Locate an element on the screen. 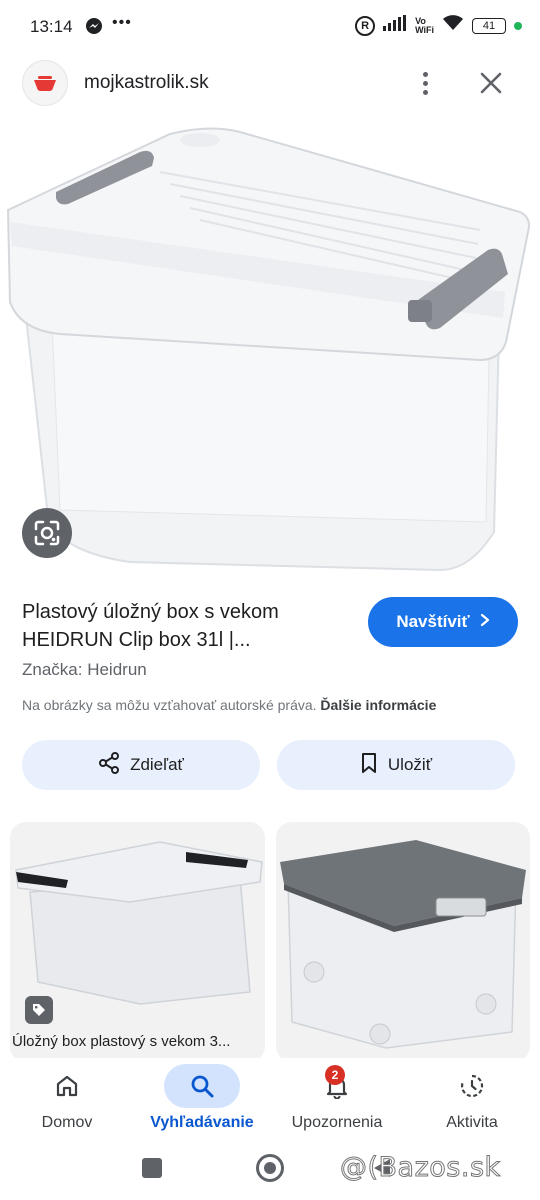 The image size is (540, 1200). site-name: mojkastrolik.sk is located at coordinates (146, 83).